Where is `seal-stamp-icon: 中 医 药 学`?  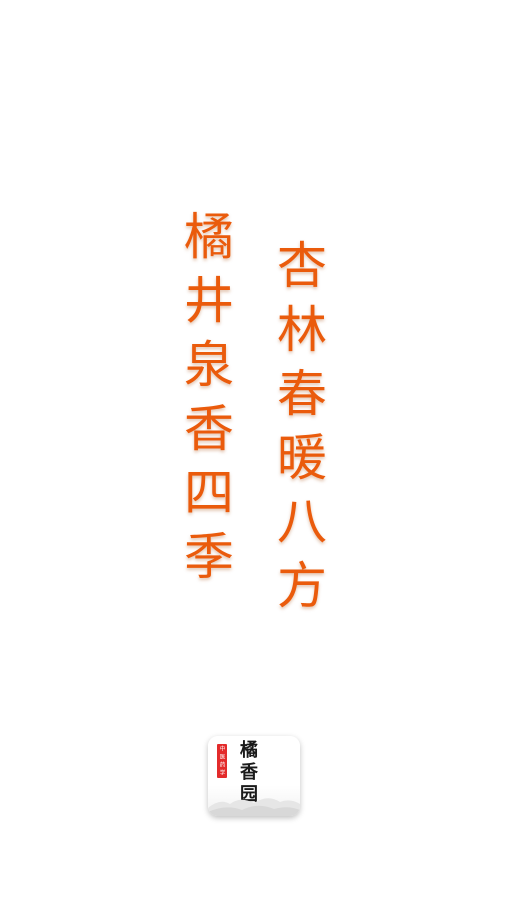
seal-stamp-icon: 中 医 药 学 is located at coordinates (222, 761).